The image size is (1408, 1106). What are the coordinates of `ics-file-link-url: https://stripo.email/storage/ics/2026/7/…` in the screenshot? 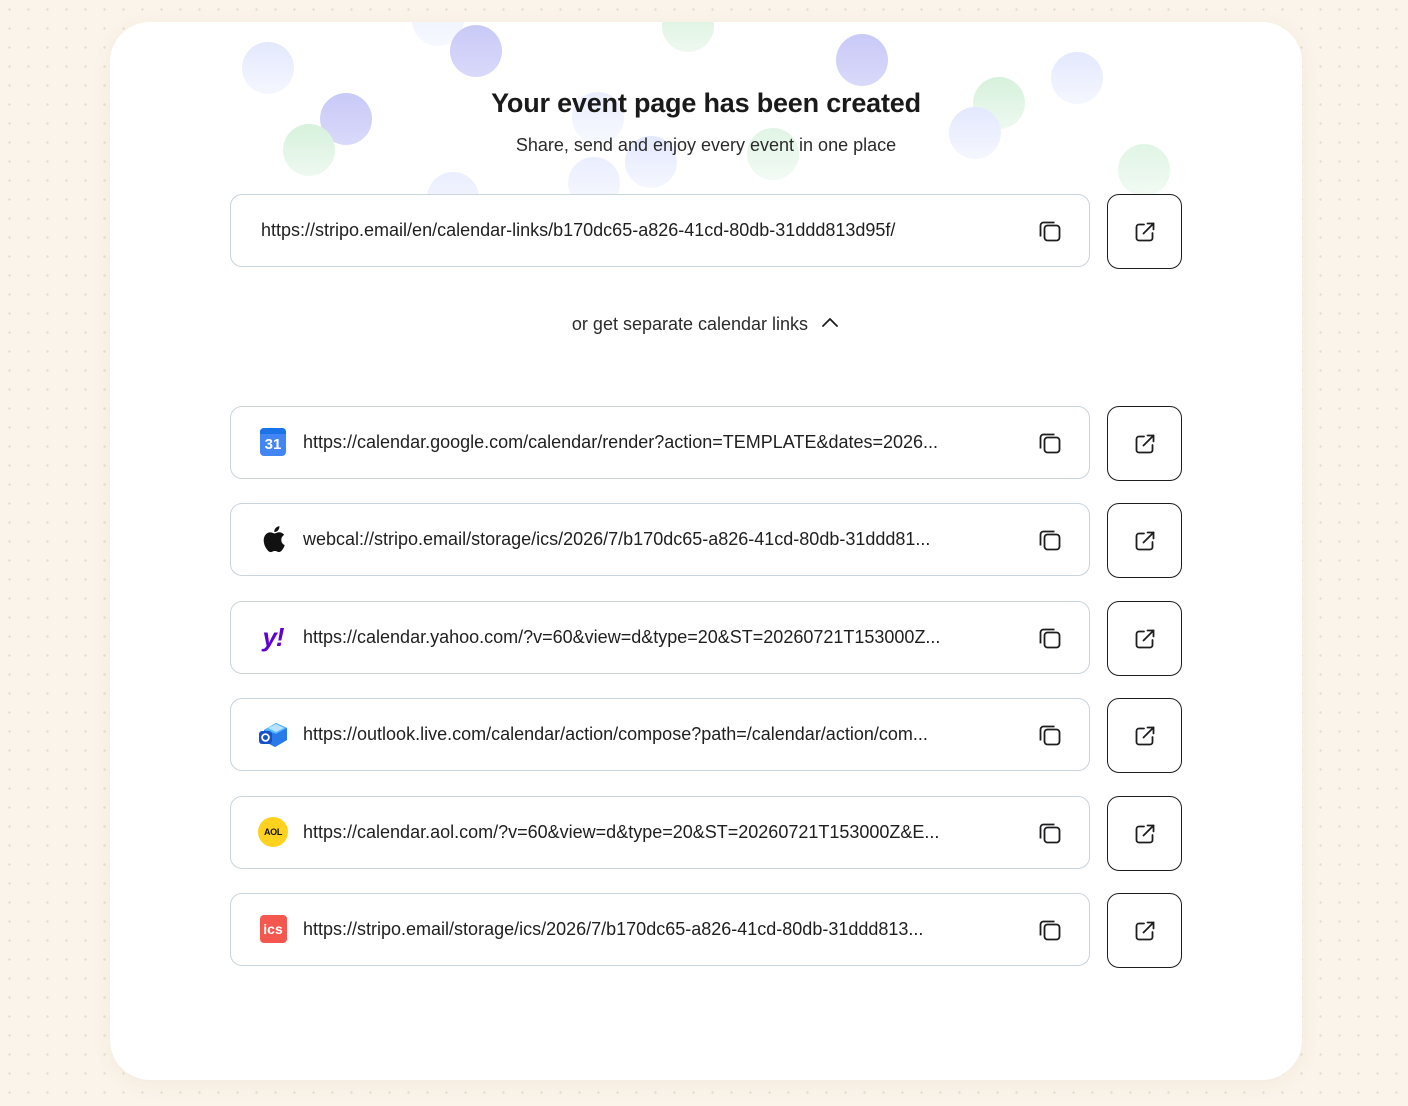 It's located at (653, 929).